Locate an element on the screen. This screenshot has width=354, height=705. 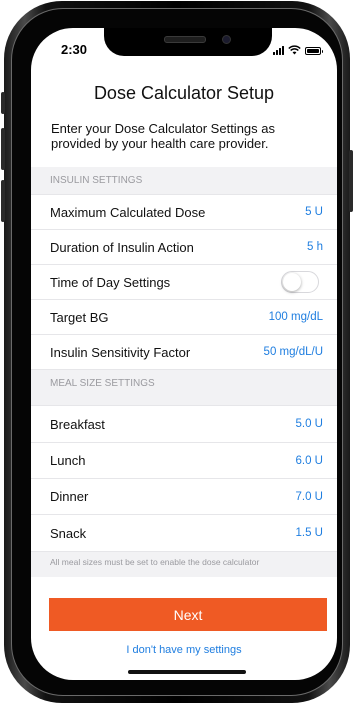
row-value: 50 mg/dL/U is located at coordinates (293, 352).